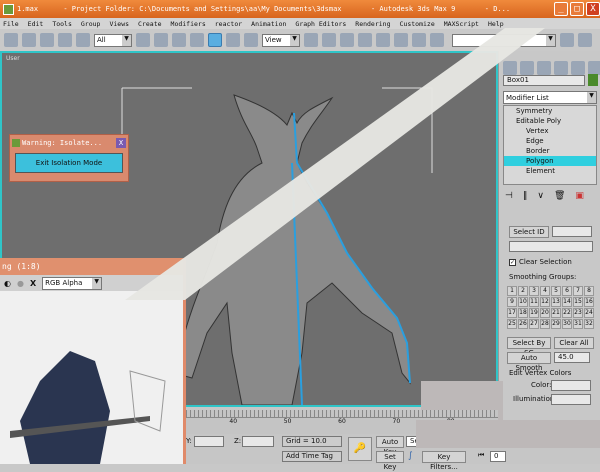 The width and height of the screenshot is (600, 472). I want to click on menu-group: Group, so click(91, 24).